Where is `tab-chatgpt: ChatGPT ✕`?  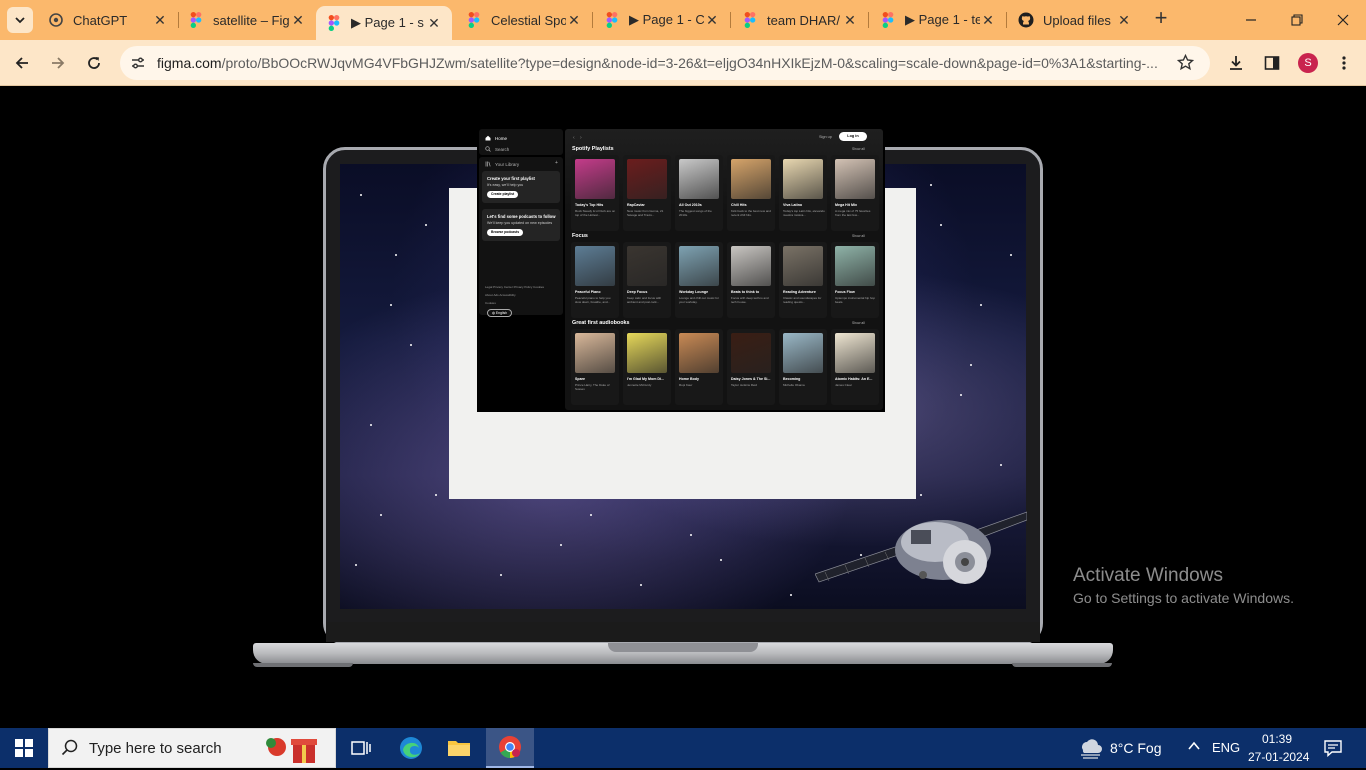
tab-chatgpt: ChatGPT ✕ is located at coordinates (108, 20).